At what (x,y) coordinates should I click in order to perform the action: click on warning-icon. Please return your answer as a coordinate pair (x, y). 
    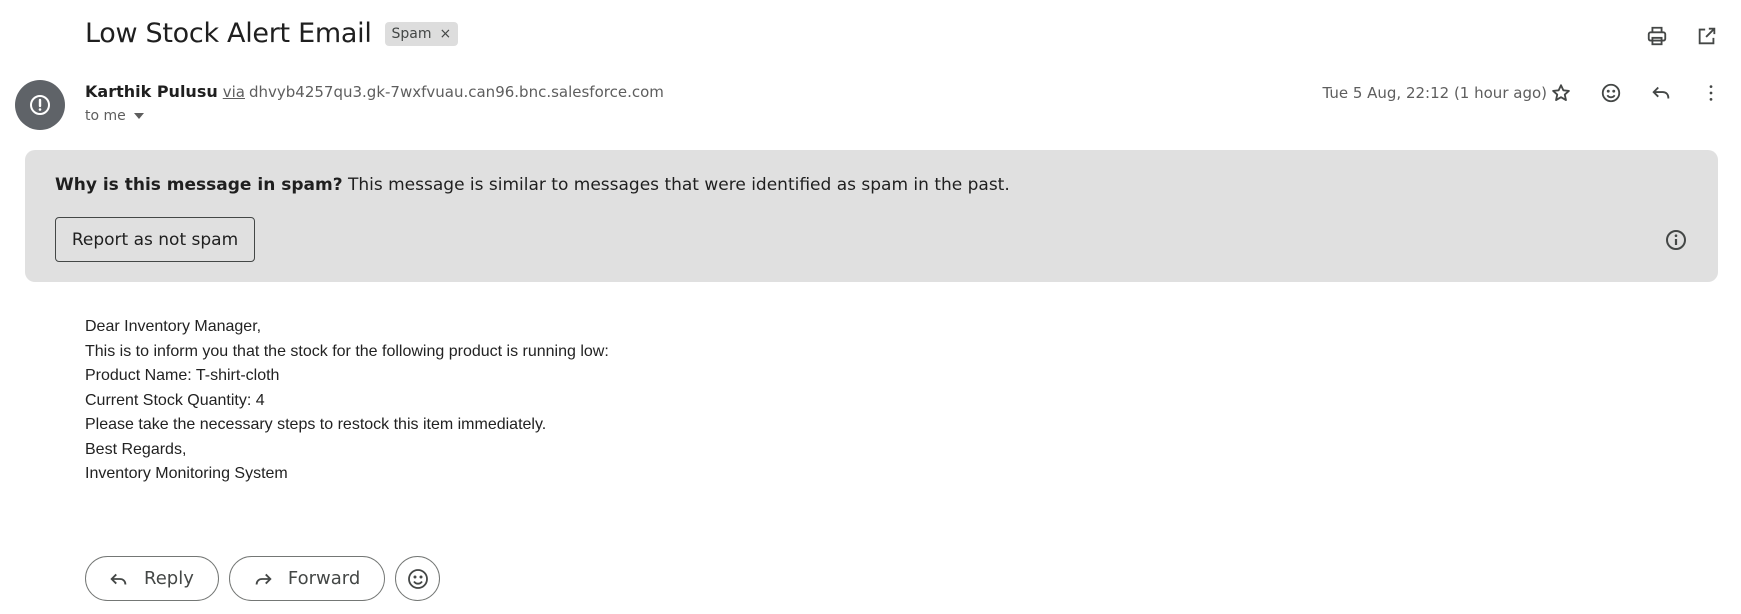
    Looking at the image, I should click on (40, 105).